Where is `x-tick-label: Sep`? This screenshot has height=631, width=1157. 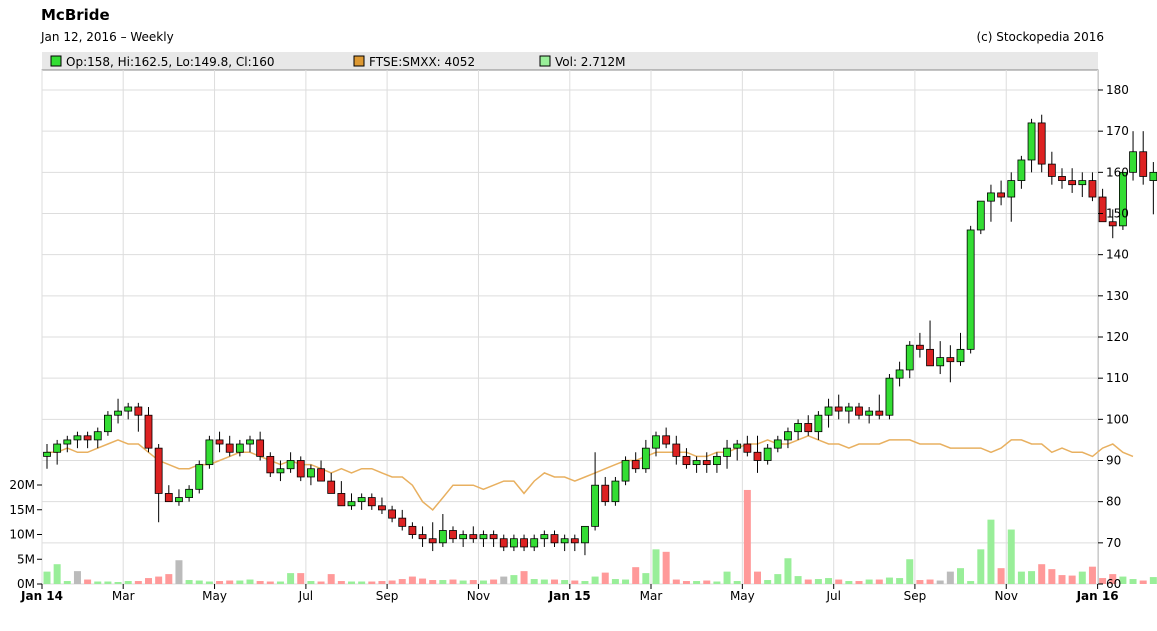 x-tick-label: Sep is located at coordinates (387, 596).